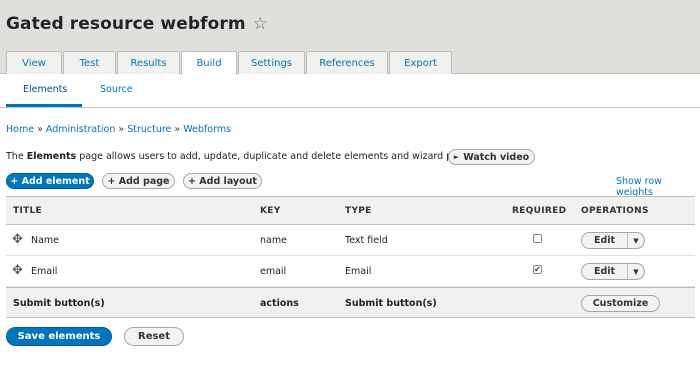  I want to click on breadcrumb-webforms: Webforms, so click(207, 129).